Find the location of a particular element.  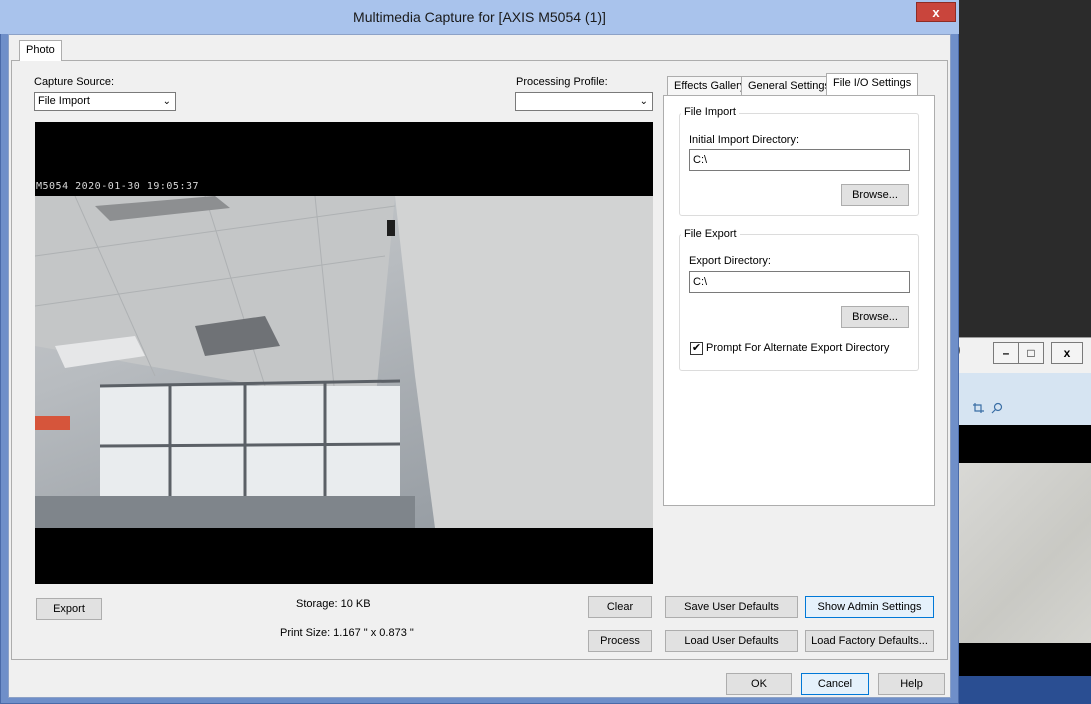

load-user-defaults-button: Load User Defaults is located at coordinates (731, 641).